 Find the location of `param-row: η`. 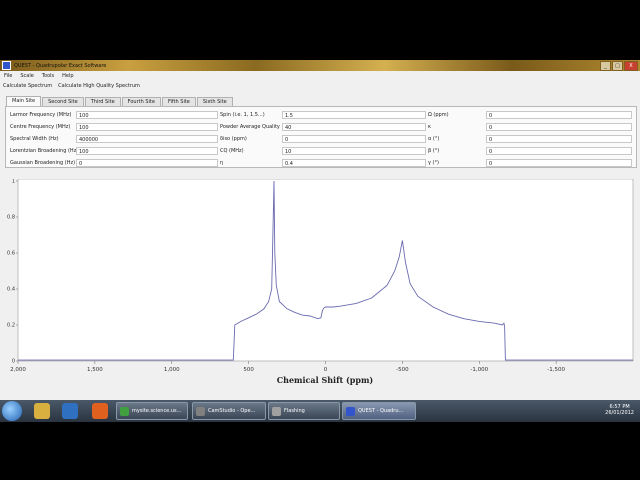

param-row: η is located at coordinates (221, 162).